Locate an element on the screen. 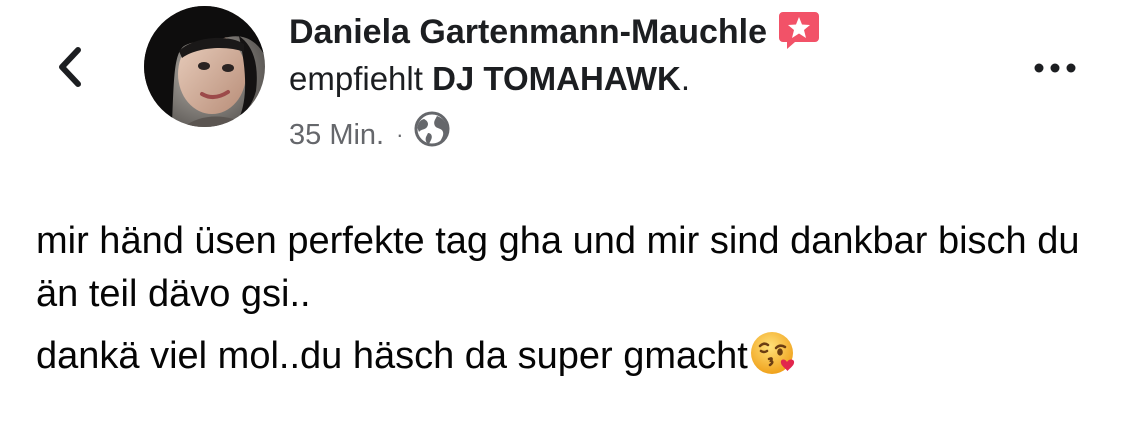  more-options-button is located at coordinates (1055, 68).